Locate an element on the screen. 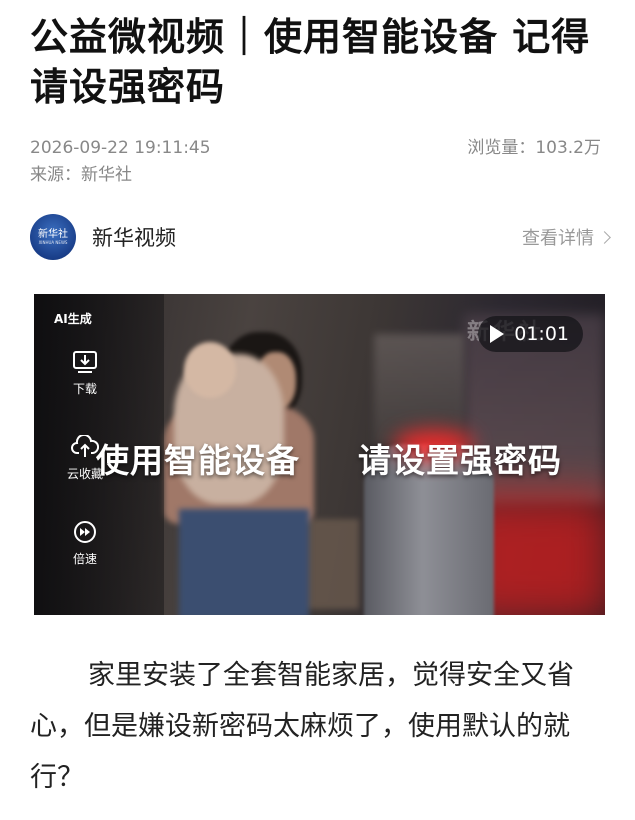 This screenshot has width=635, height=820. download-button: 下载 is located at coordinates (85, 373).